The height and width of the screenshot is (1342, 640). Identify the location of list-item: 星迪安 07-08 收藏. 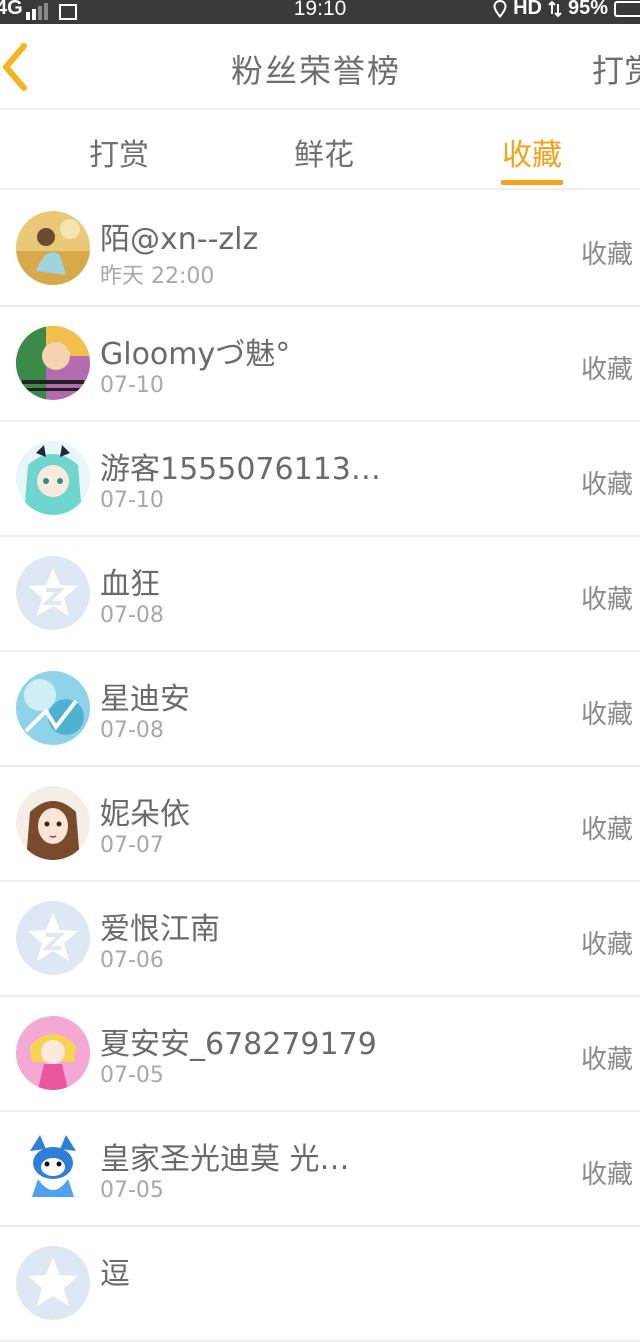
(320, 709).